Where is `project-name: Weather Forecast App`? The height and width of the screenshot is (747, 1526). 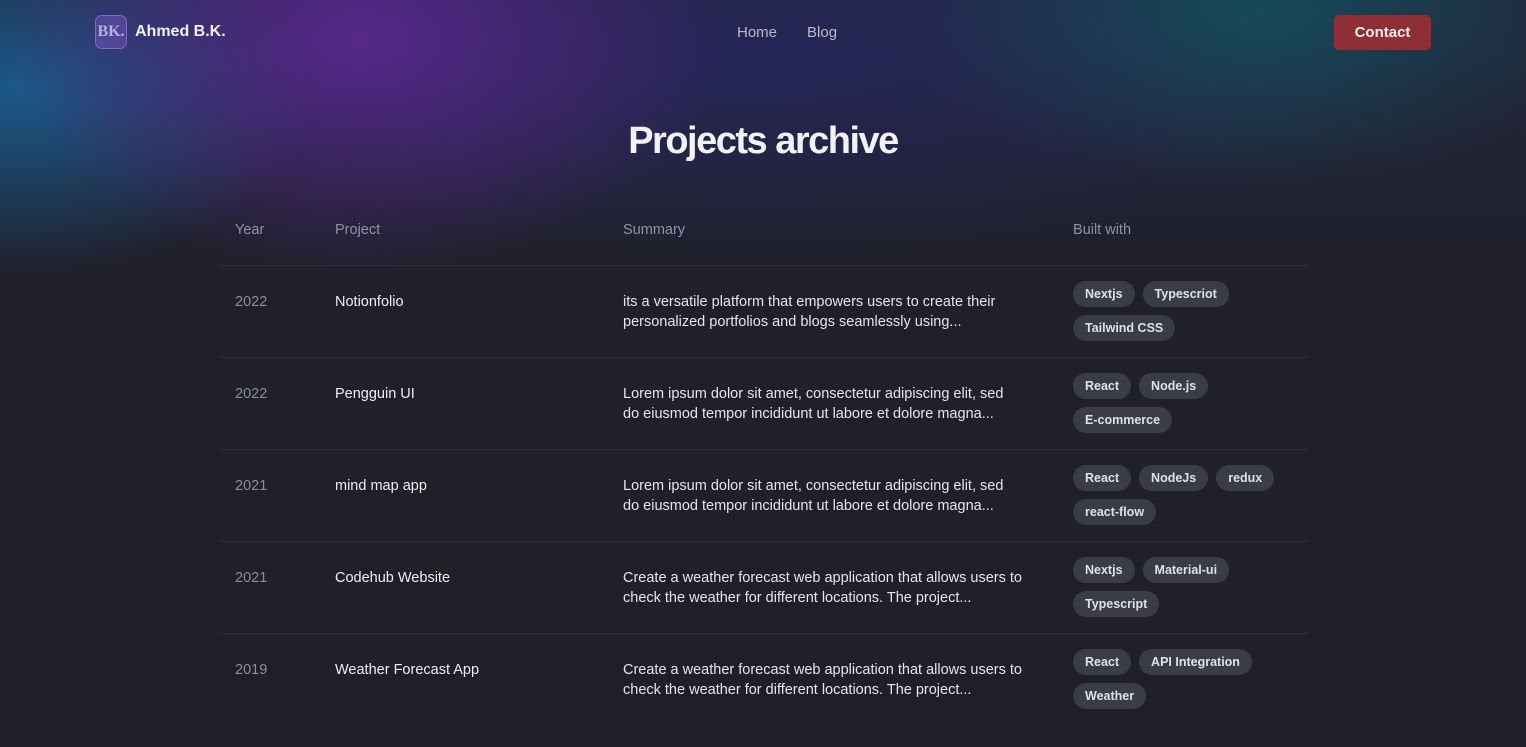
project-name: Weather Forecast App is located at coordinates (407, 670).